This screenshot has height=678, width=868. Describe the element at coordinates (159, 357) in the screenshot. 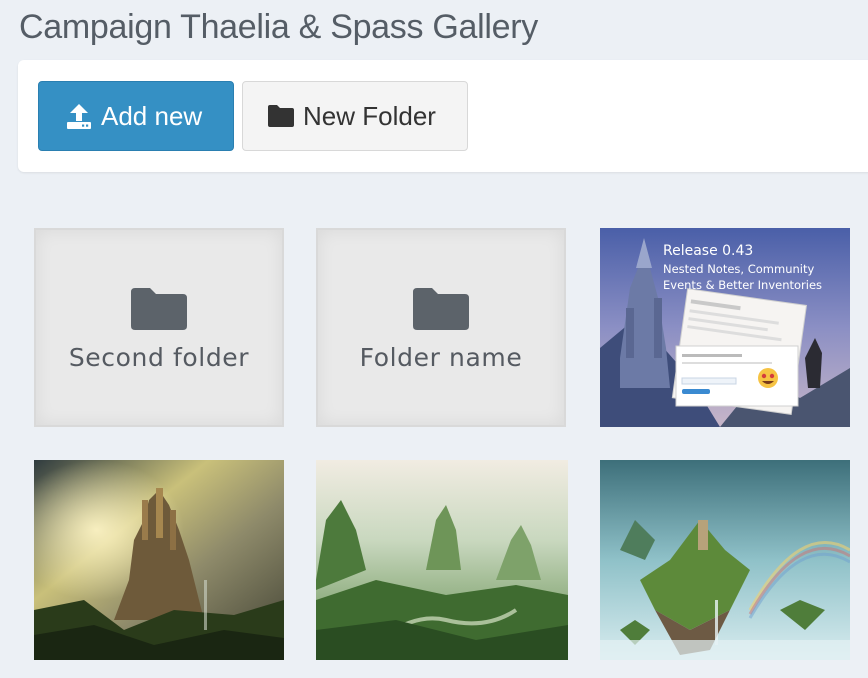

I see `folder-label: Second folder` at that location.